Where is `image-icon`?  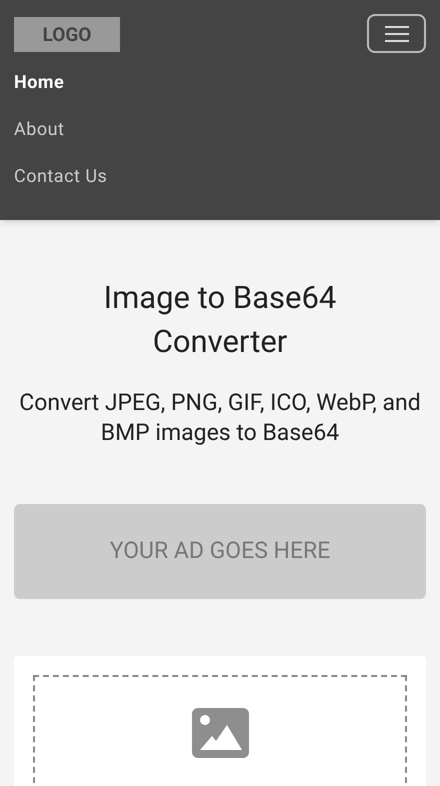
image-icon is located at coordinates (220, 733).